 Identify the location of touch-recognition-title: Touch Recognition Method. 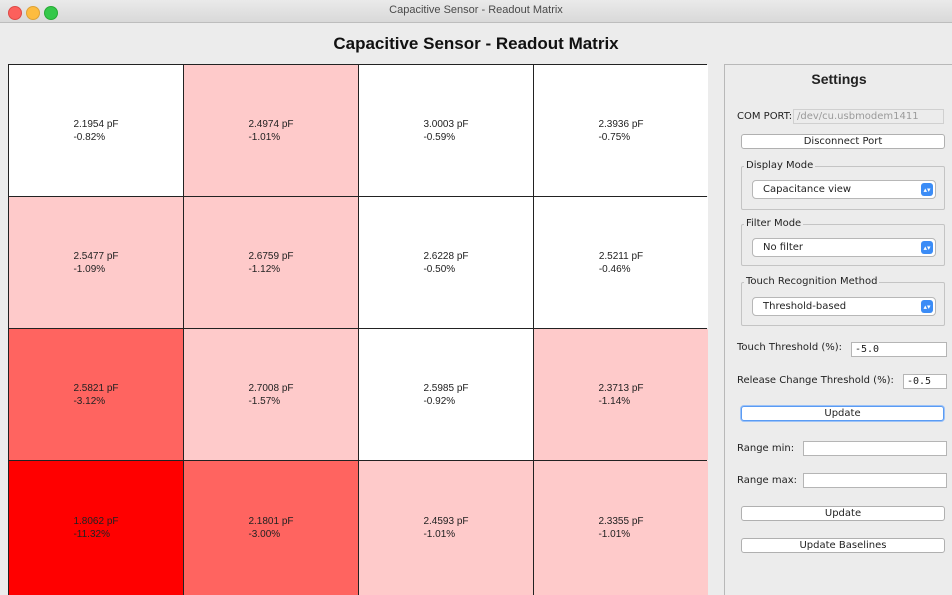
(812, 281).